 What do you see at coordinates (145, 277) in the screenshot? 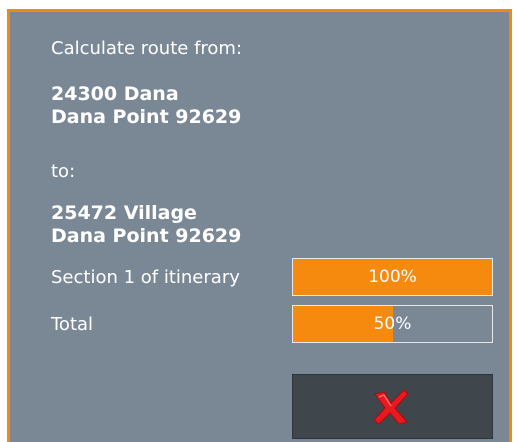
I see `section-progress-label: Section 1 of itinerary` at bounding box center [145, 277].